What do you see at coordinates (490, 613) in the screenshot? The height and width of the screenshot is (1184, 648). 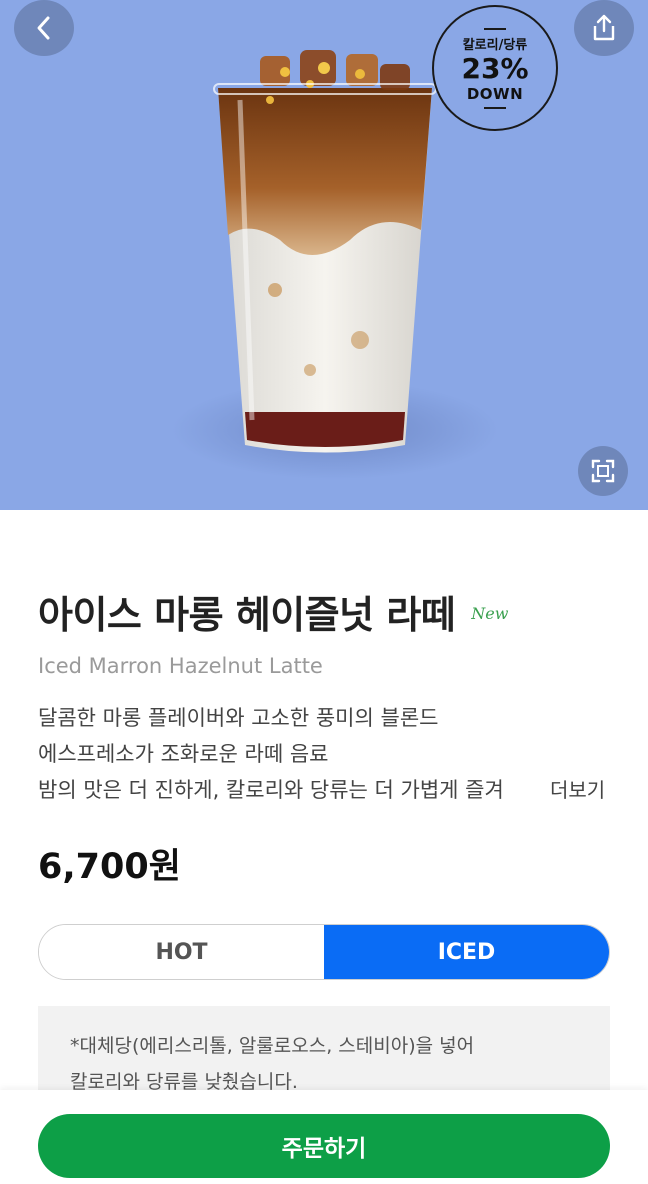 I see `new-badge: New` at bounding box center [490, 613].